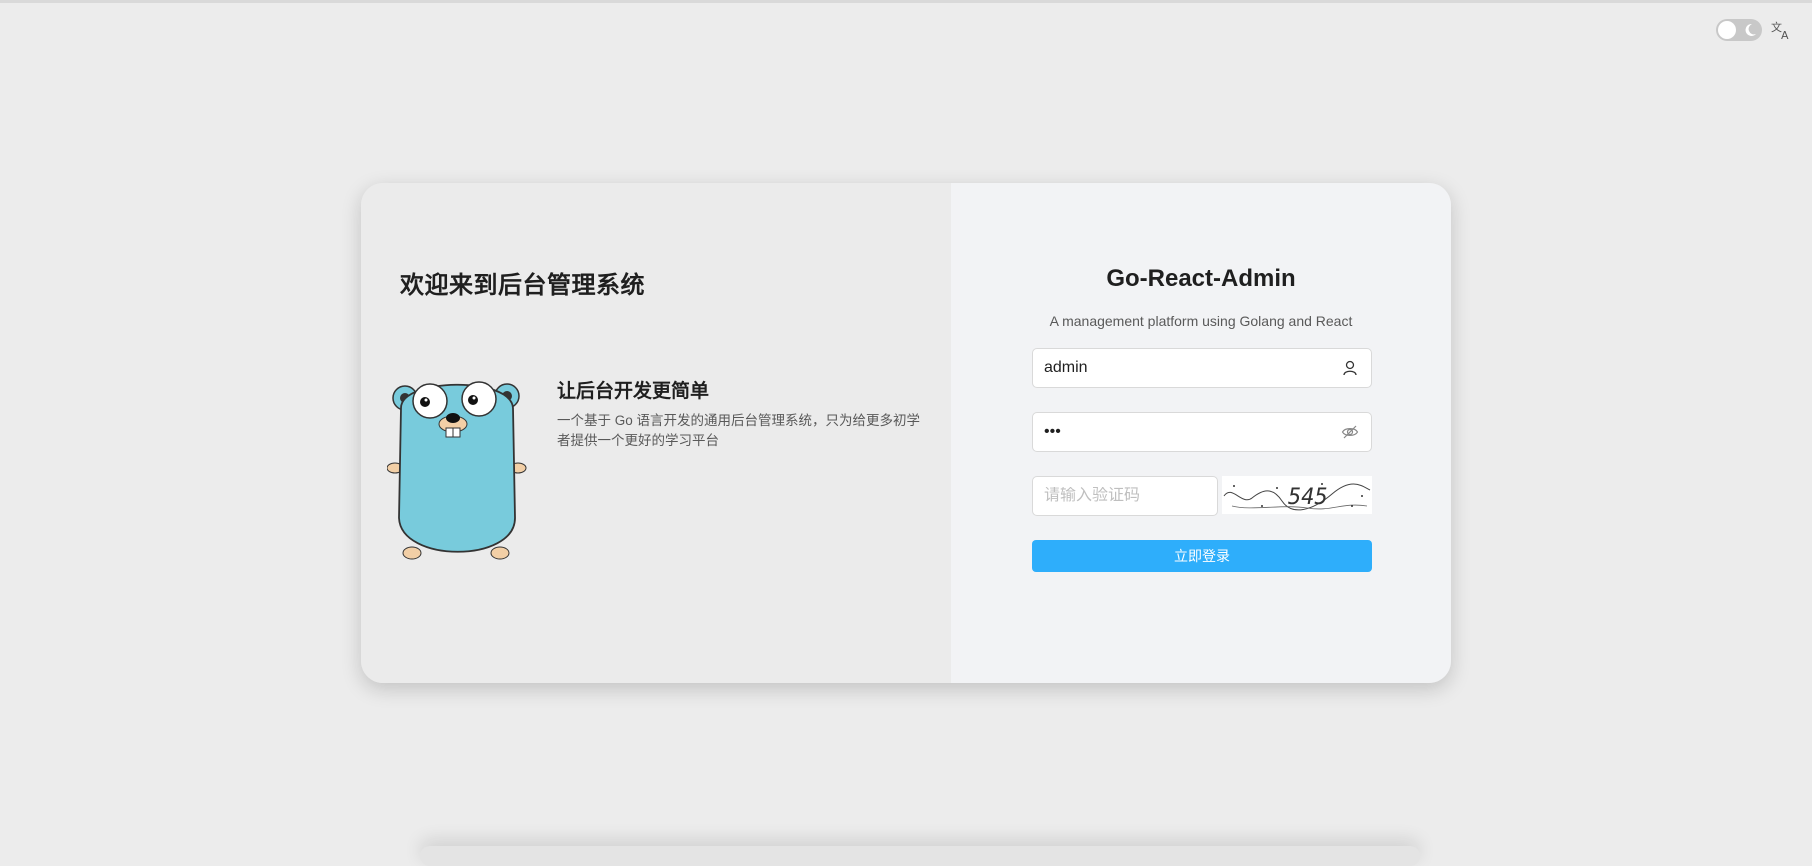 The width and height of the screenshot is (1812, 866). Describe the element at coordinates (457, 470) in the screenshot. I see `gopher-mascot-icon` at that location.